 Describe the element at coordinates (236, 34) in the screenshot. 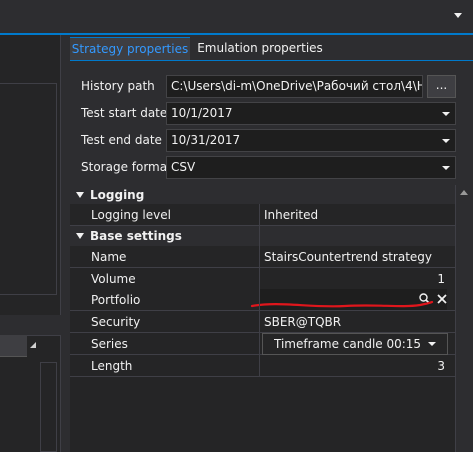

I see `accent-divider` at that location.